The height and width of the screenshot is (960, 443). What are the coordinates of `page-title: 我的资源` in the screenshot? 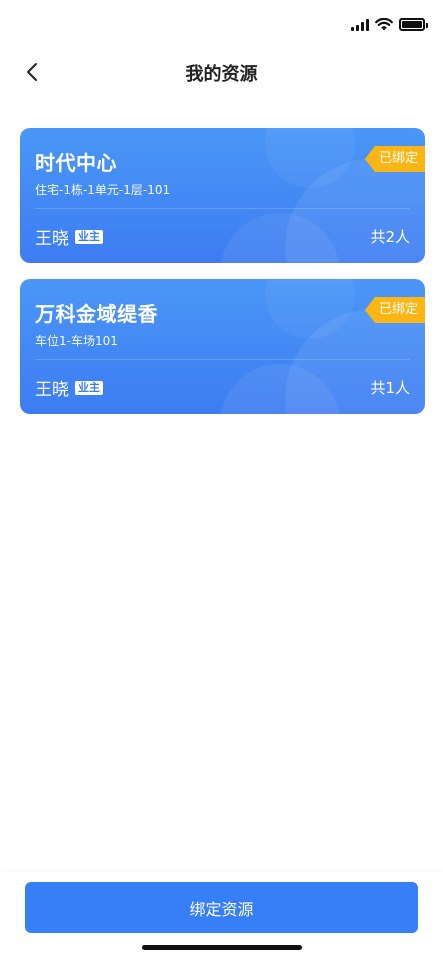 It's located at (221, 74).